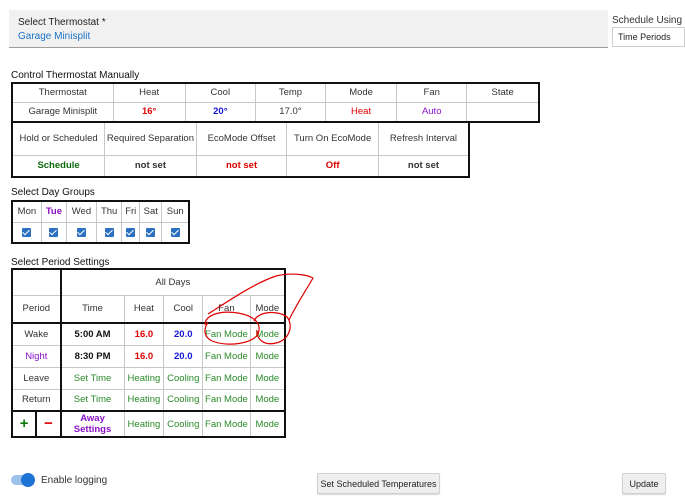 Image resolution: width=685 pixels, height=500 pixels. What do you see at coordinates (183, 356) in the screenshot?
I see `cool-night: 20.0` at bounding box center [183, 356].